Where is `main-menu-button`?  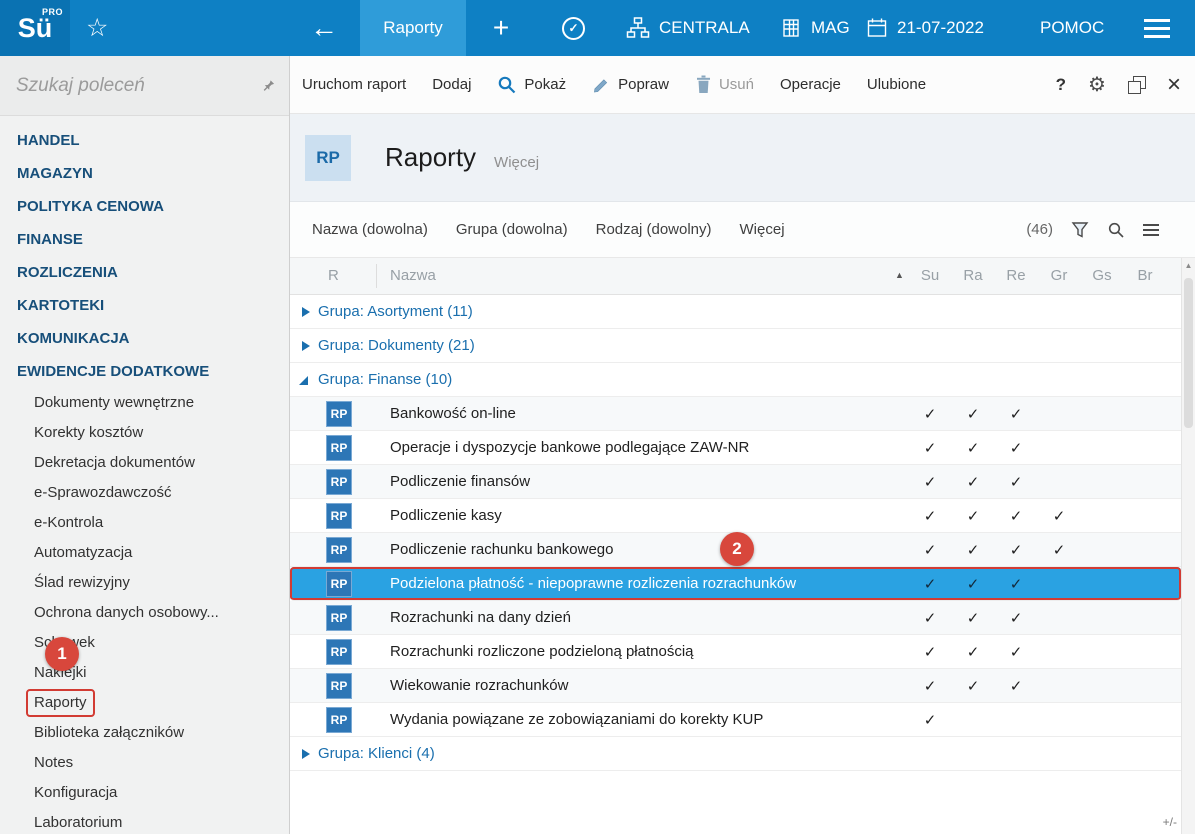
main-menu-button is located at coordinates (1157, 28).